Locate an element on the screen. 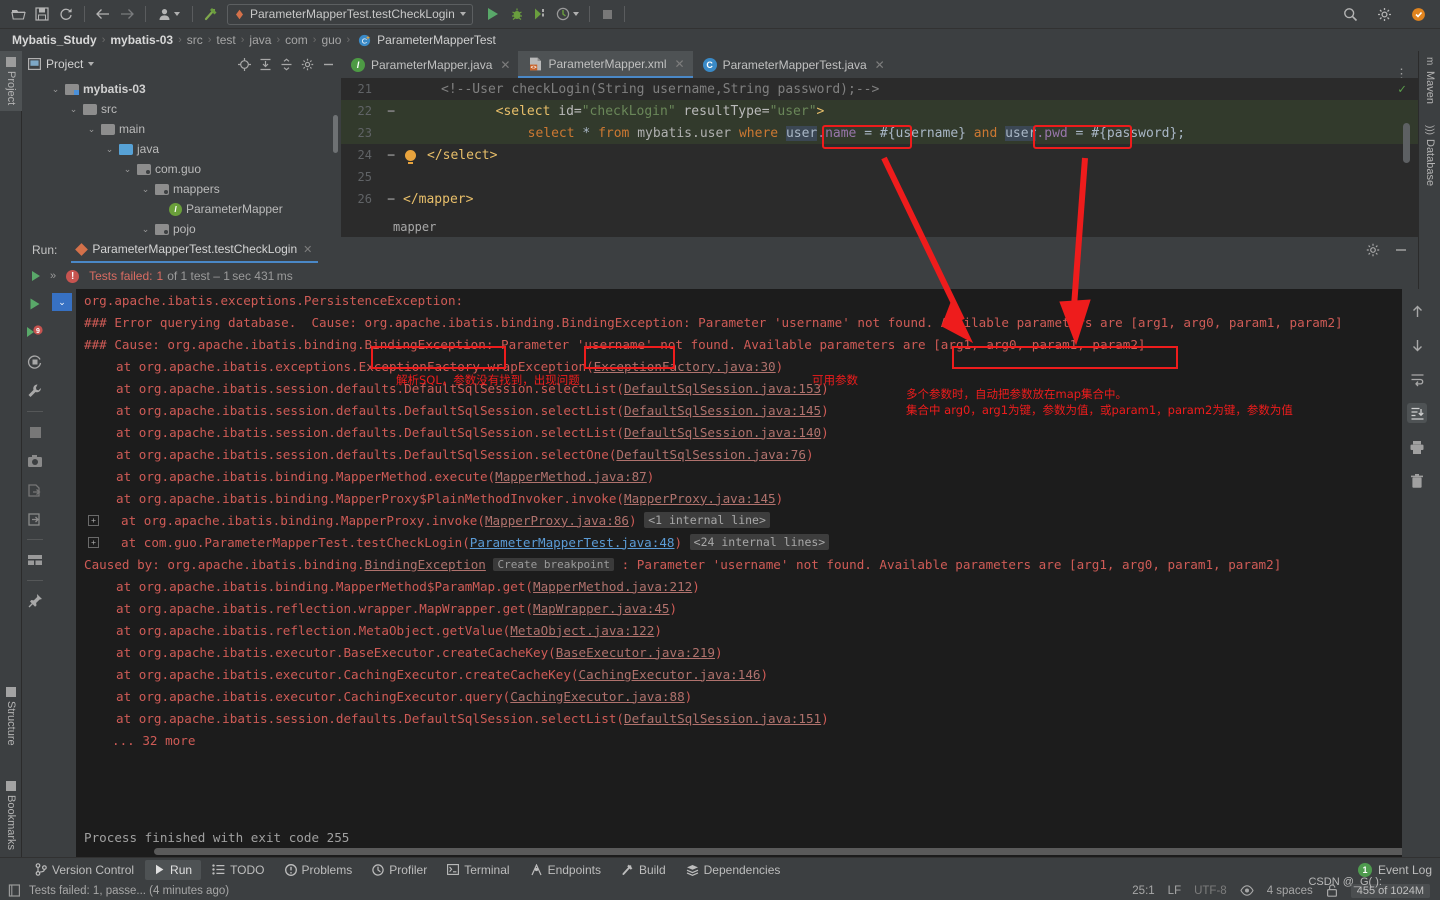 This screenshot has width=1440, height=900. tree-node-pojo: ⌄ pojo is located at coordinates (181, 228).